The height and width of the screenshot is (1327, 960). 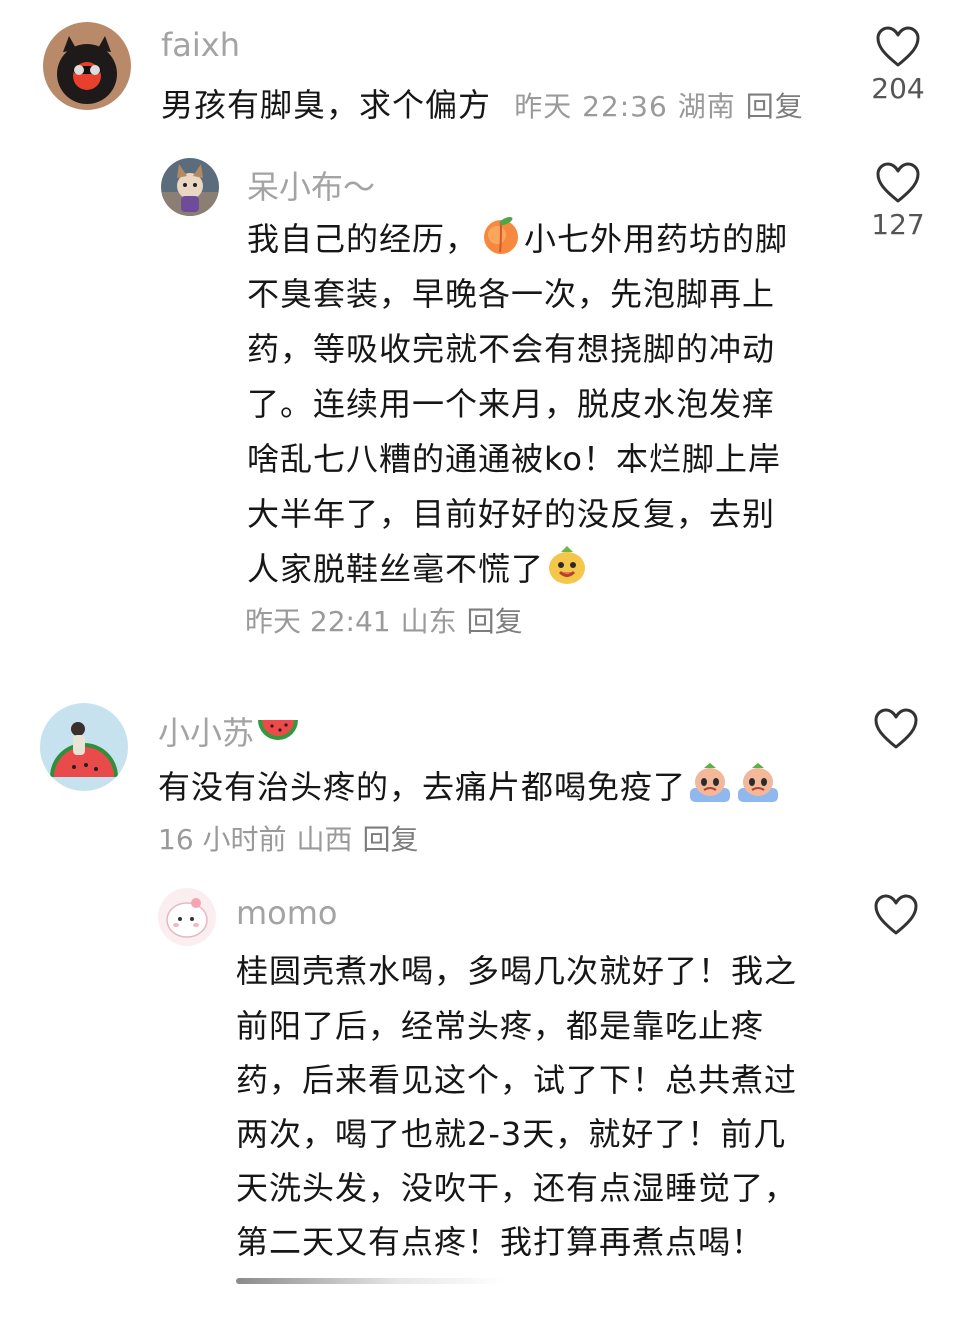 I want to click on peach-emoji-icon, so click(x=501, y=239).